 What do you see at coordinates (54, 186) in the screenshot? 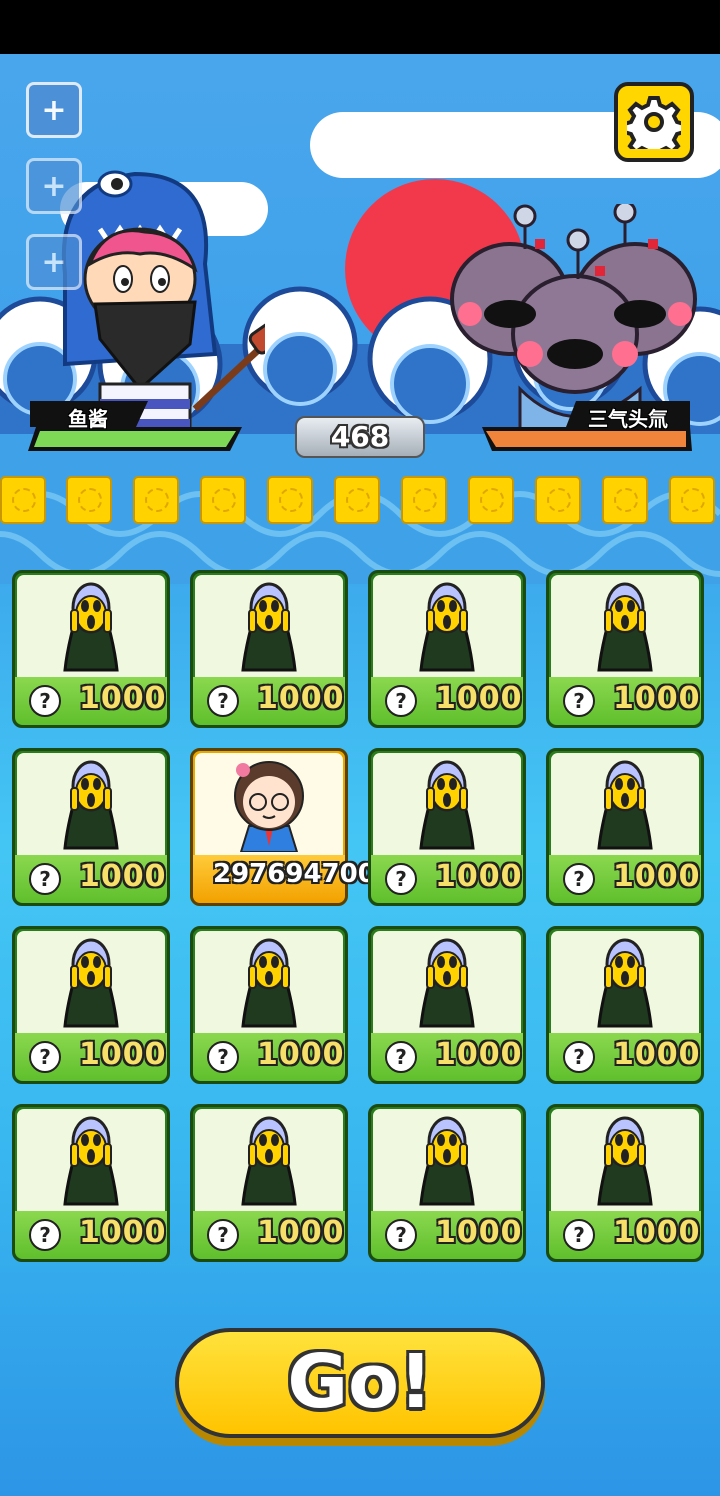
I see `add-button-2: +` at bounding box center [54, 186].